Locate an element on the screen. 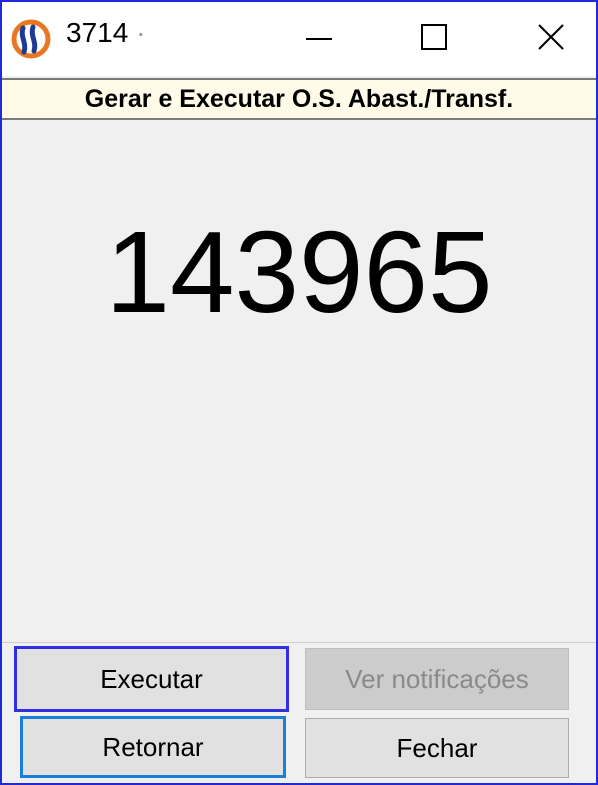  screen-subtitle: Gerar e Executar O.S. Abast./Transf. is located at coordinates (299, 99).